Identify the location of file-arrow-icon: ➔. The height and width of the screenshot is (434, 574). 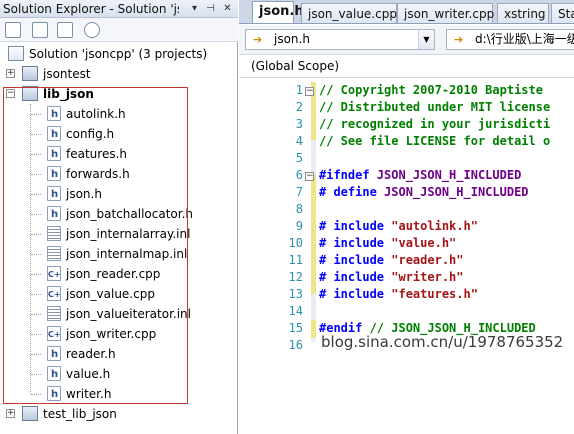
(258, 39).